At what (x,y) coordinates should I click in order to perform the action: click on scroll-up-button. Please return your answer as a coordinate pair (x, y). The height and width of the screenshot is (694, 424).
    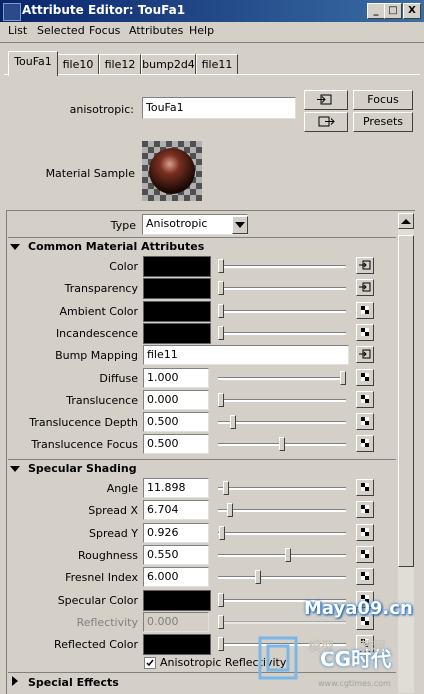
    Looking at the image, I should click on (406, 221).